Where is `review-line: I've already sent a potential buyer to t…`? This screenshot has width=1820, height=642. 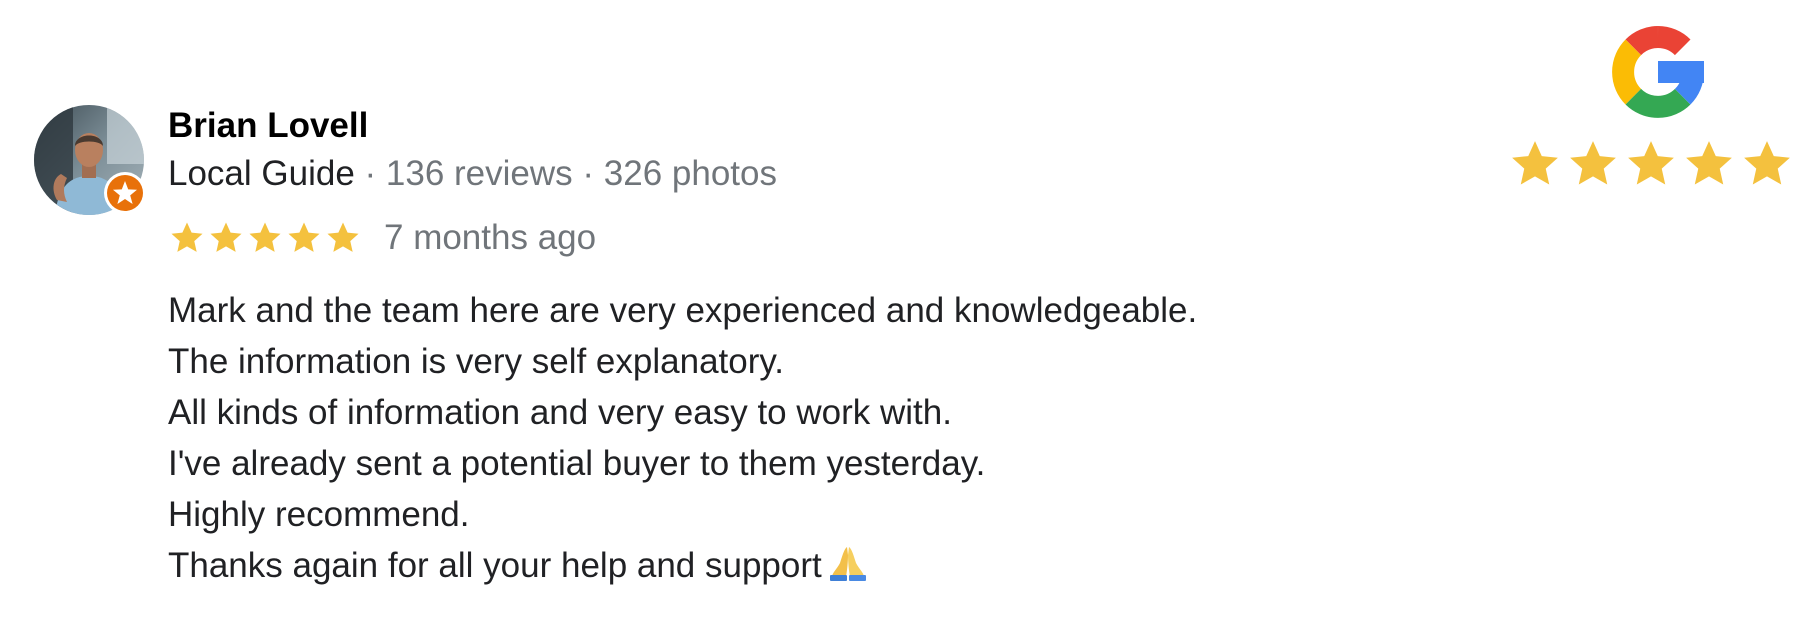 review-line: I've already sent a potential buyer to t… is located at coordinates (577, 463).